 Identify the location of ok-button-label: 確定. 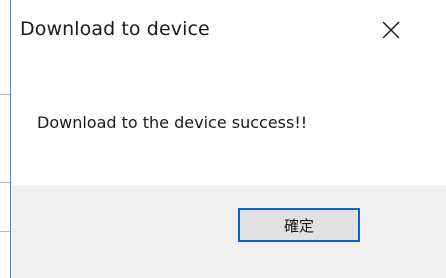
(298, 225).